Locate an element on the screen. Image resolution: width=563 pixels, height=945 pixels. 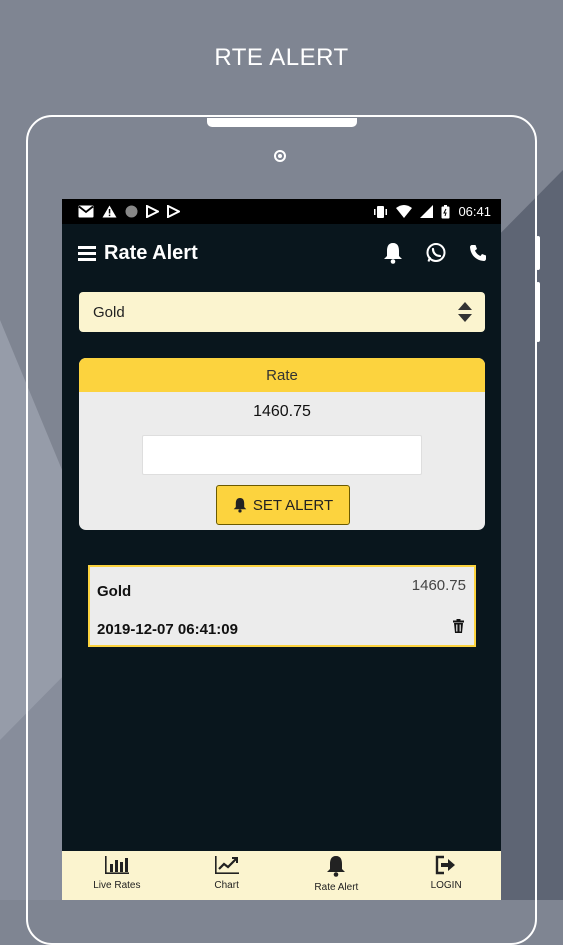
warning-icon is located at coordinates (109, 211).